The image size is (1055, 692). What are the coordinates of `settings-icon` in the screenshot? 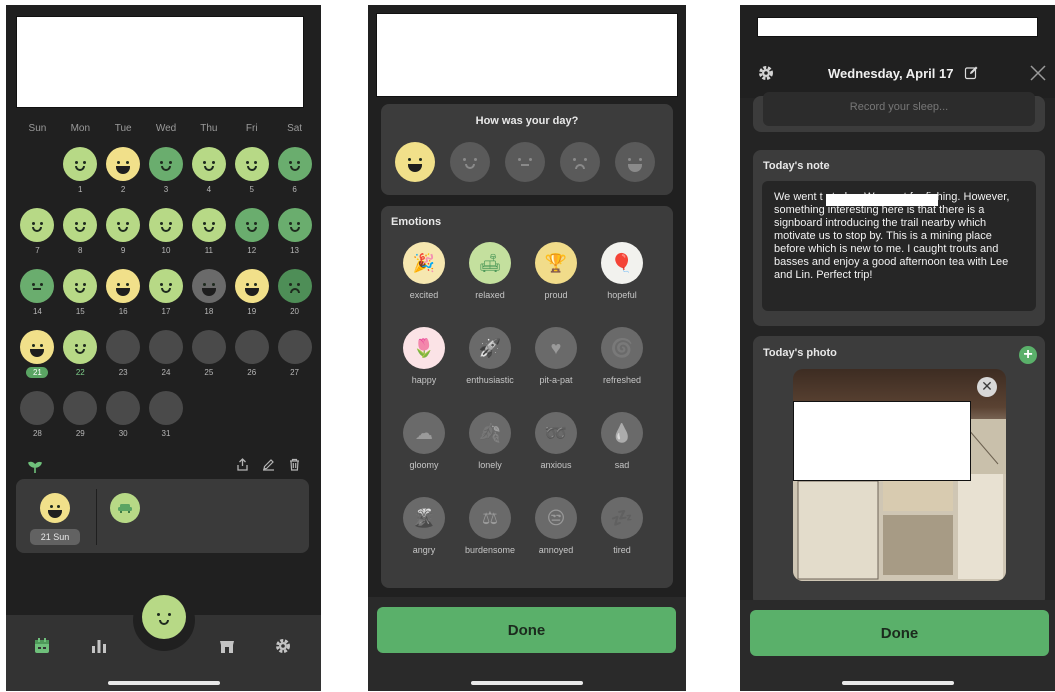 It's located at (283, 648).